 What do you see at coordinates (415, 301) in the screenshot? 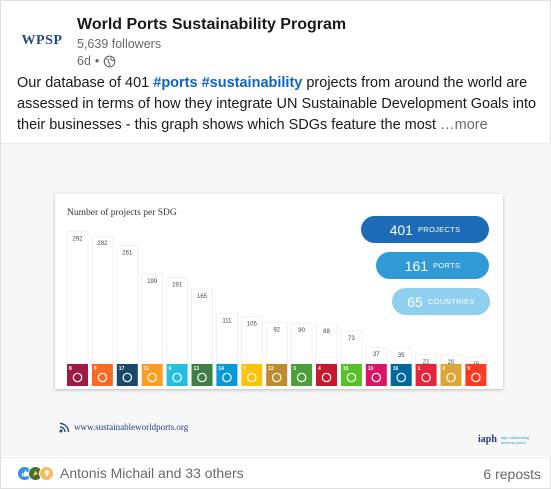
I see `stat-value: 65` at bounding box center [415, 301].